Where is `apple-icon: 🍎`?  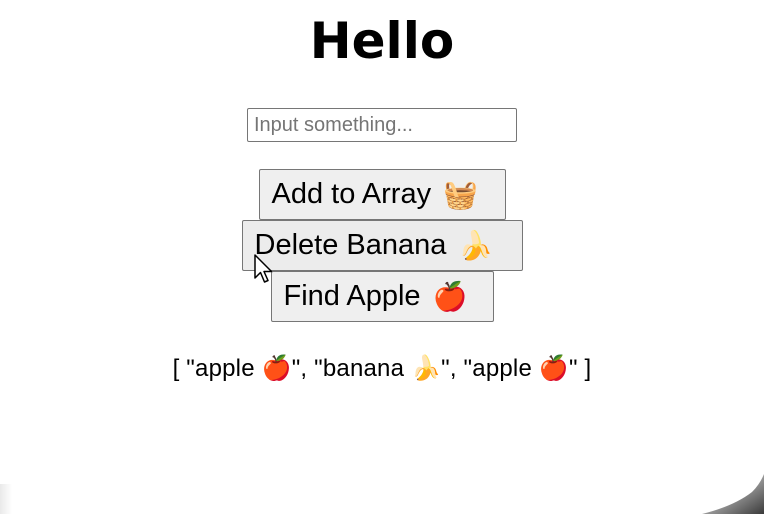 apple-icon: 🍎 is located at coordinates (450, 296).